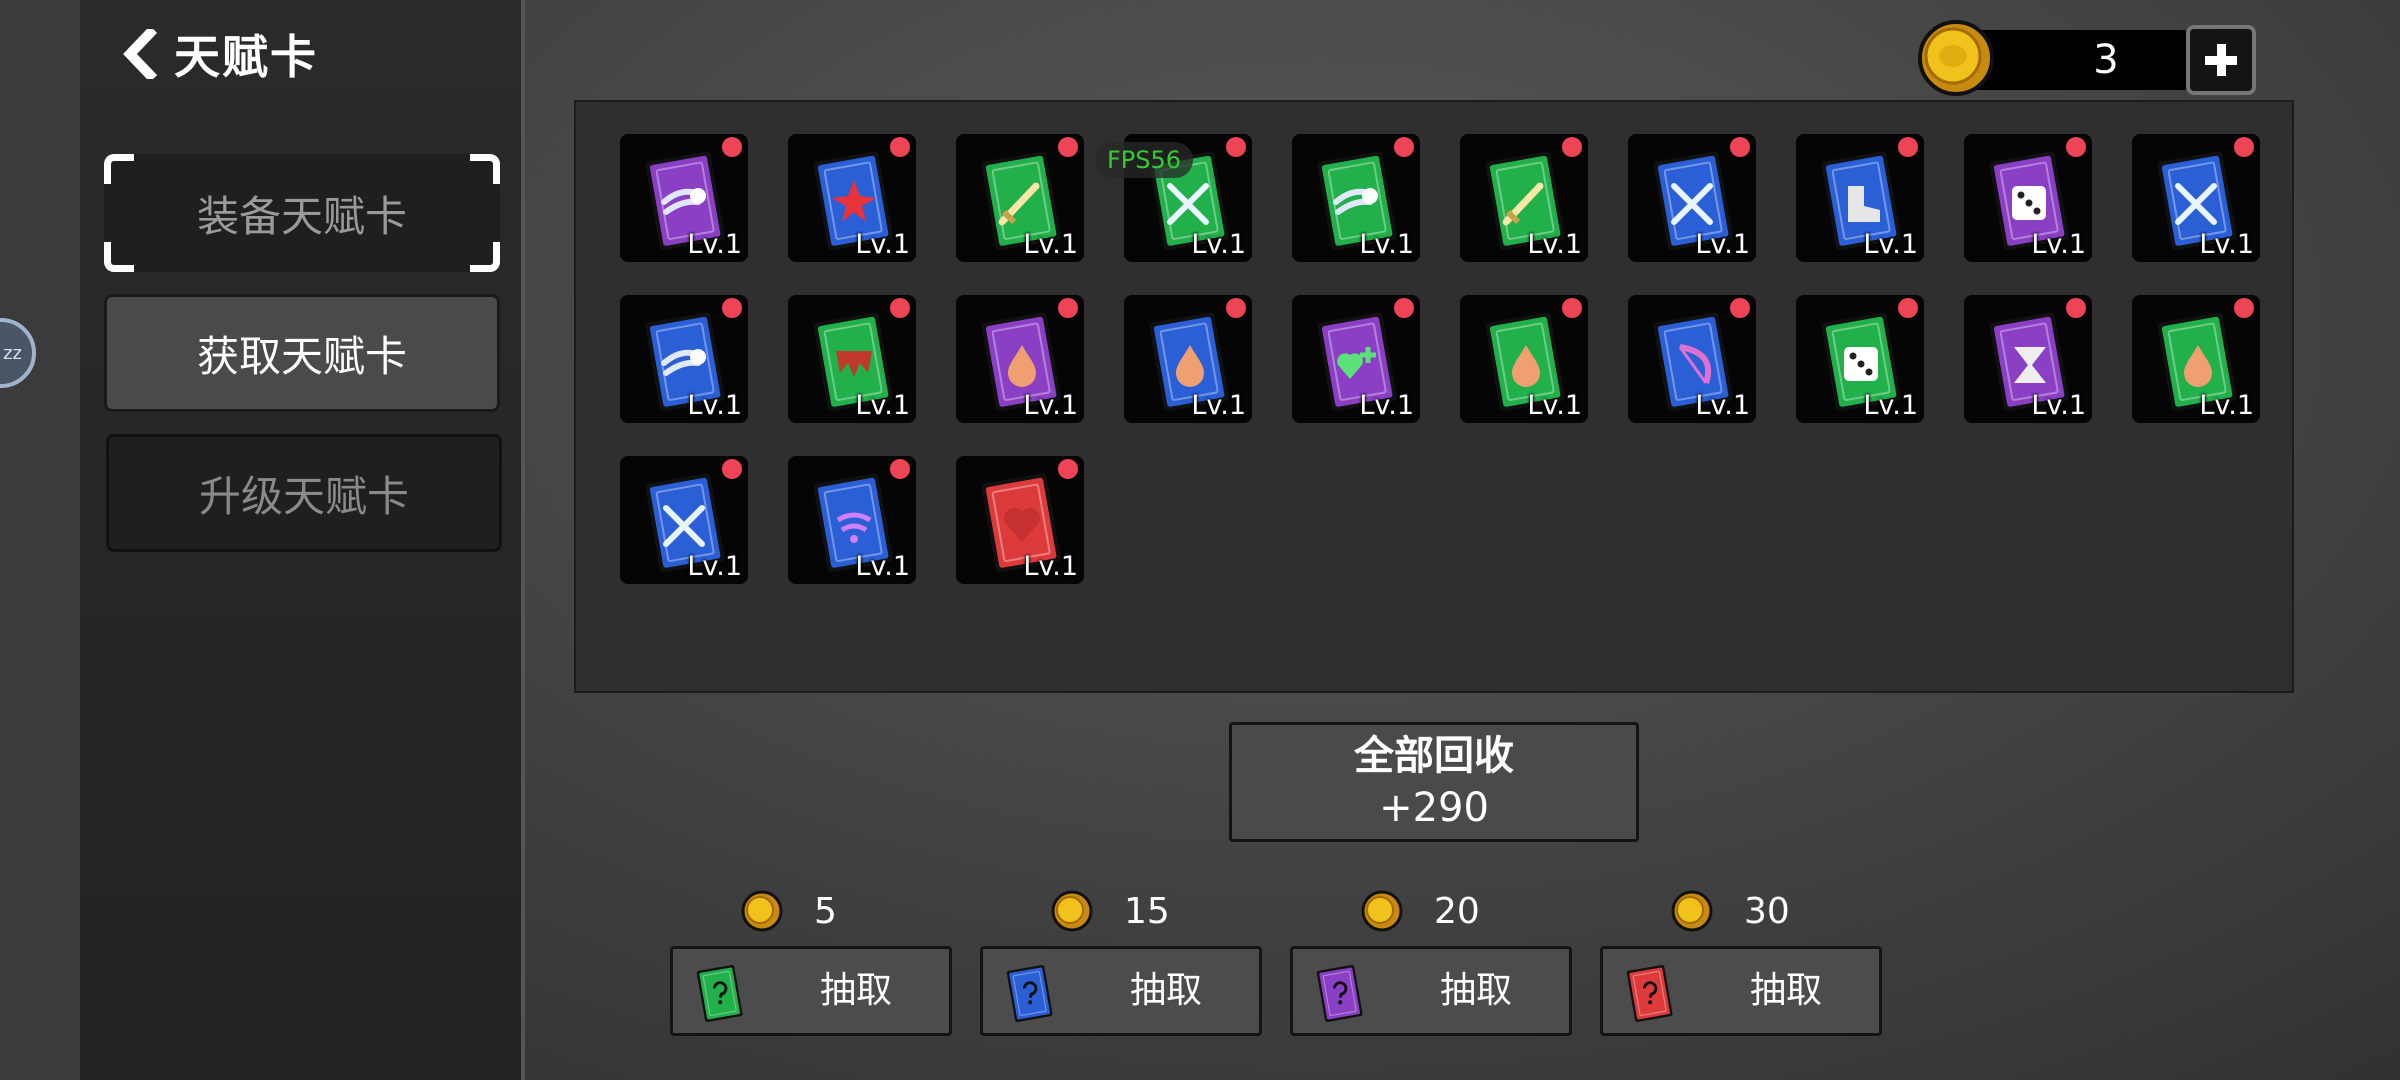 This screenshot has height=1080, width=2400. I want to click on chevron-left-icon, so click(140, 54).